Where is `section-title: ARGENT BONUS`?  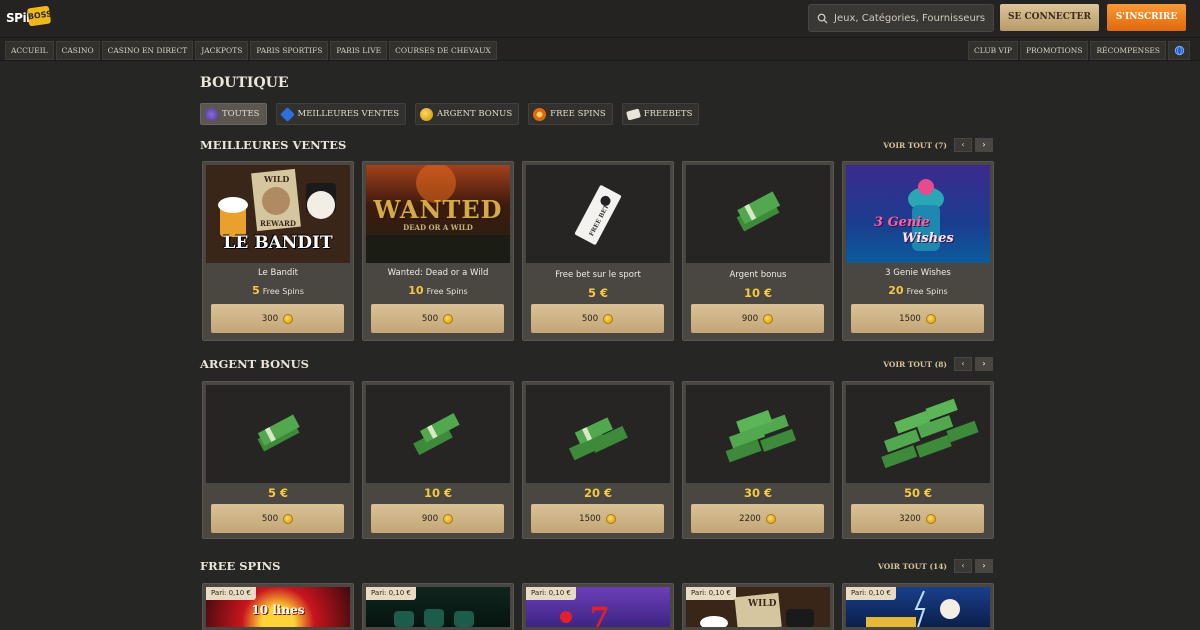
section-title: ARGENT BONUS is located at coordinates (254, 364).